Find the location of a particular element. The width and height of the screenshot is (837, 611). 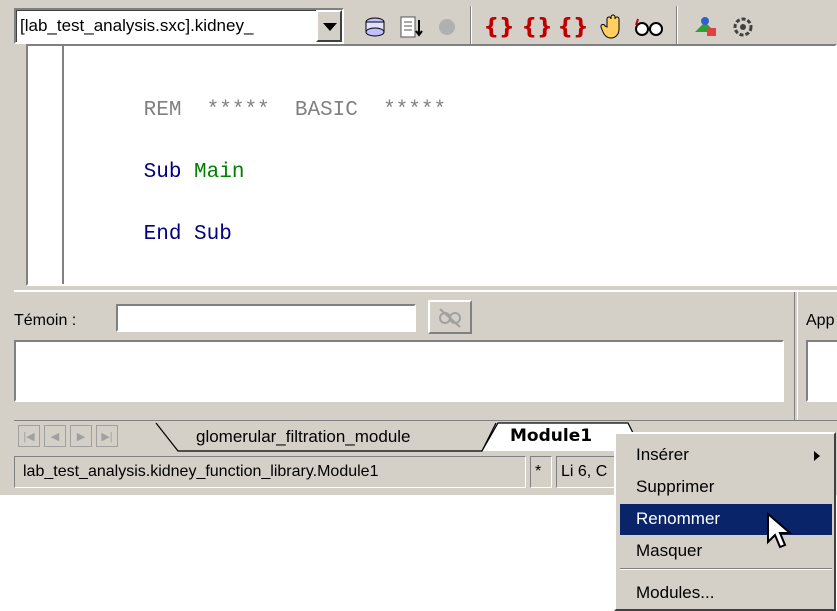

library-select-value: [lab_test_analysis.sxc].kidney_ is located at coordinates (137, 25).